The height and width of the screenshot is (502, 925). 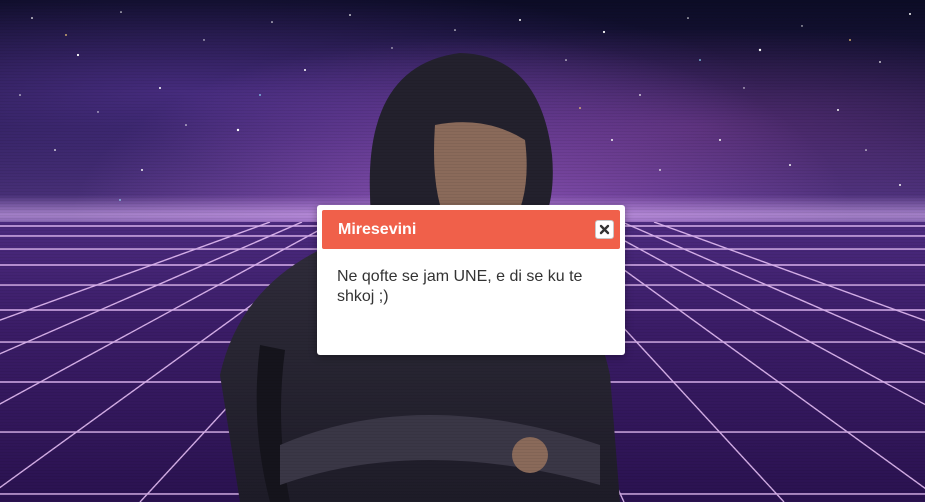 What do you see at coordinates (377, 229) in the screenshot?
I see `modal-title: Miresevini` at bounding box center [377, 229].